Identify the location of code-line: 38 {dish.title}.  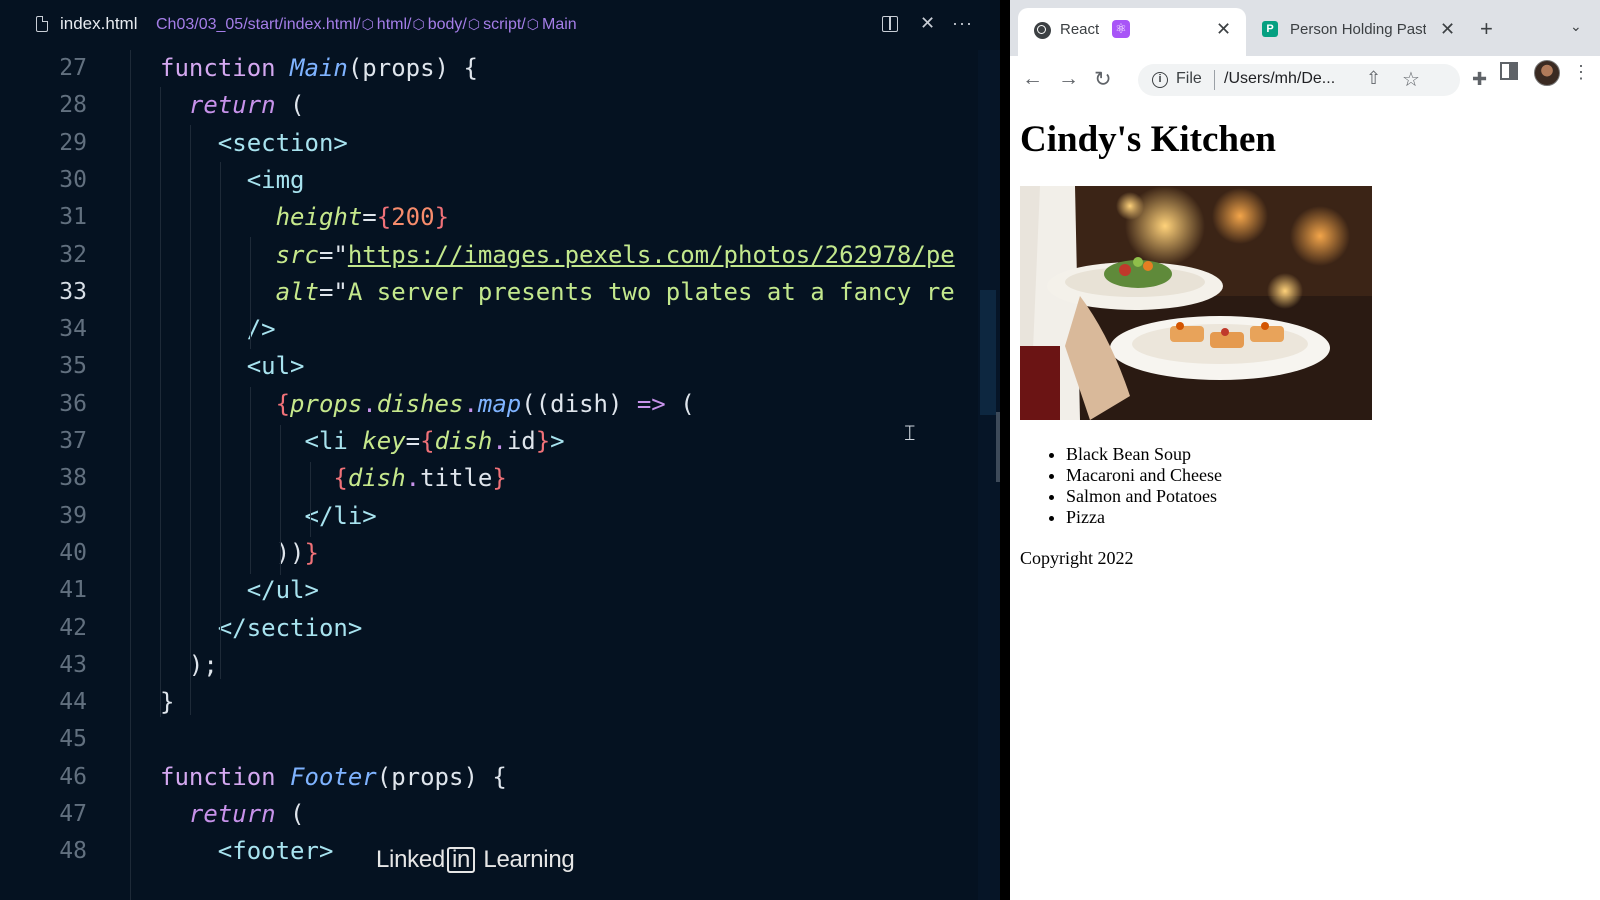
(490, 478).